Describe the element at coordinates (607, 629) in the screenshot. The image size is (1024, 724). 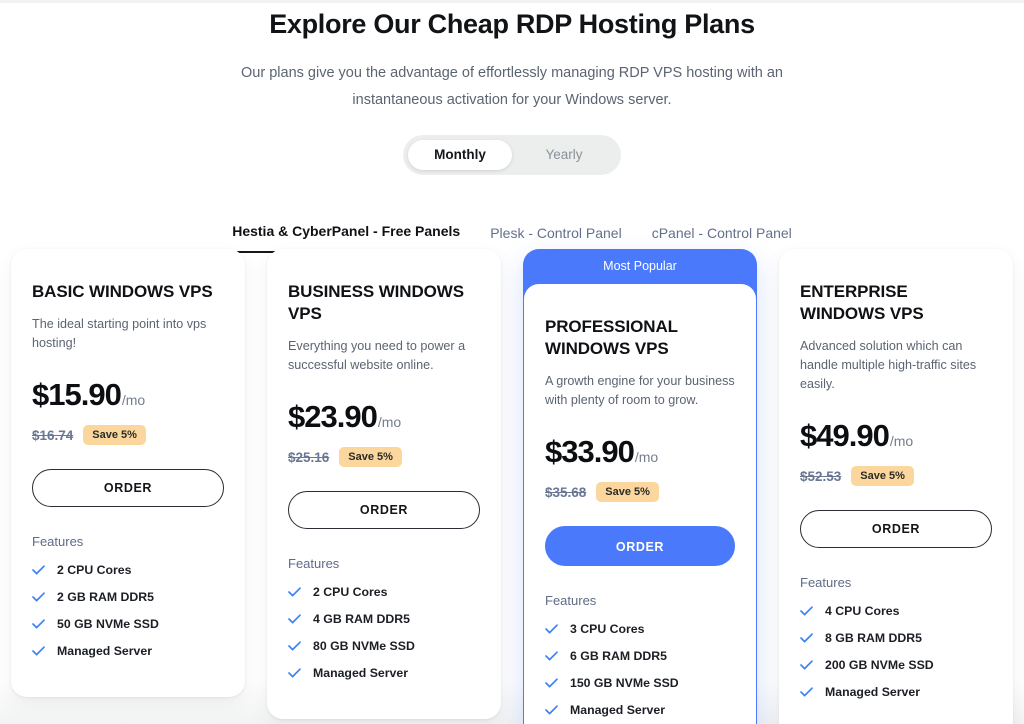
I see `feature-label: 3 CPU Cores` at that location.